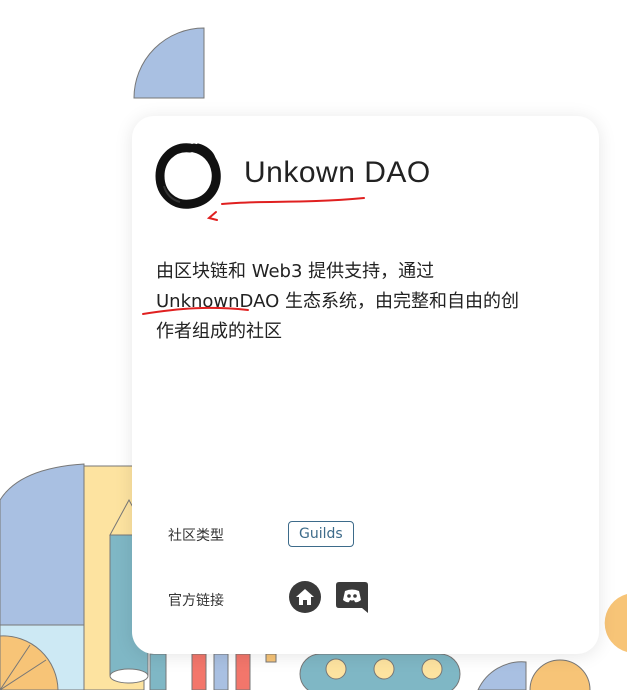  Describe the element at coordinates (352, 597) in the screenshot. I see `discord-icon` at that location.